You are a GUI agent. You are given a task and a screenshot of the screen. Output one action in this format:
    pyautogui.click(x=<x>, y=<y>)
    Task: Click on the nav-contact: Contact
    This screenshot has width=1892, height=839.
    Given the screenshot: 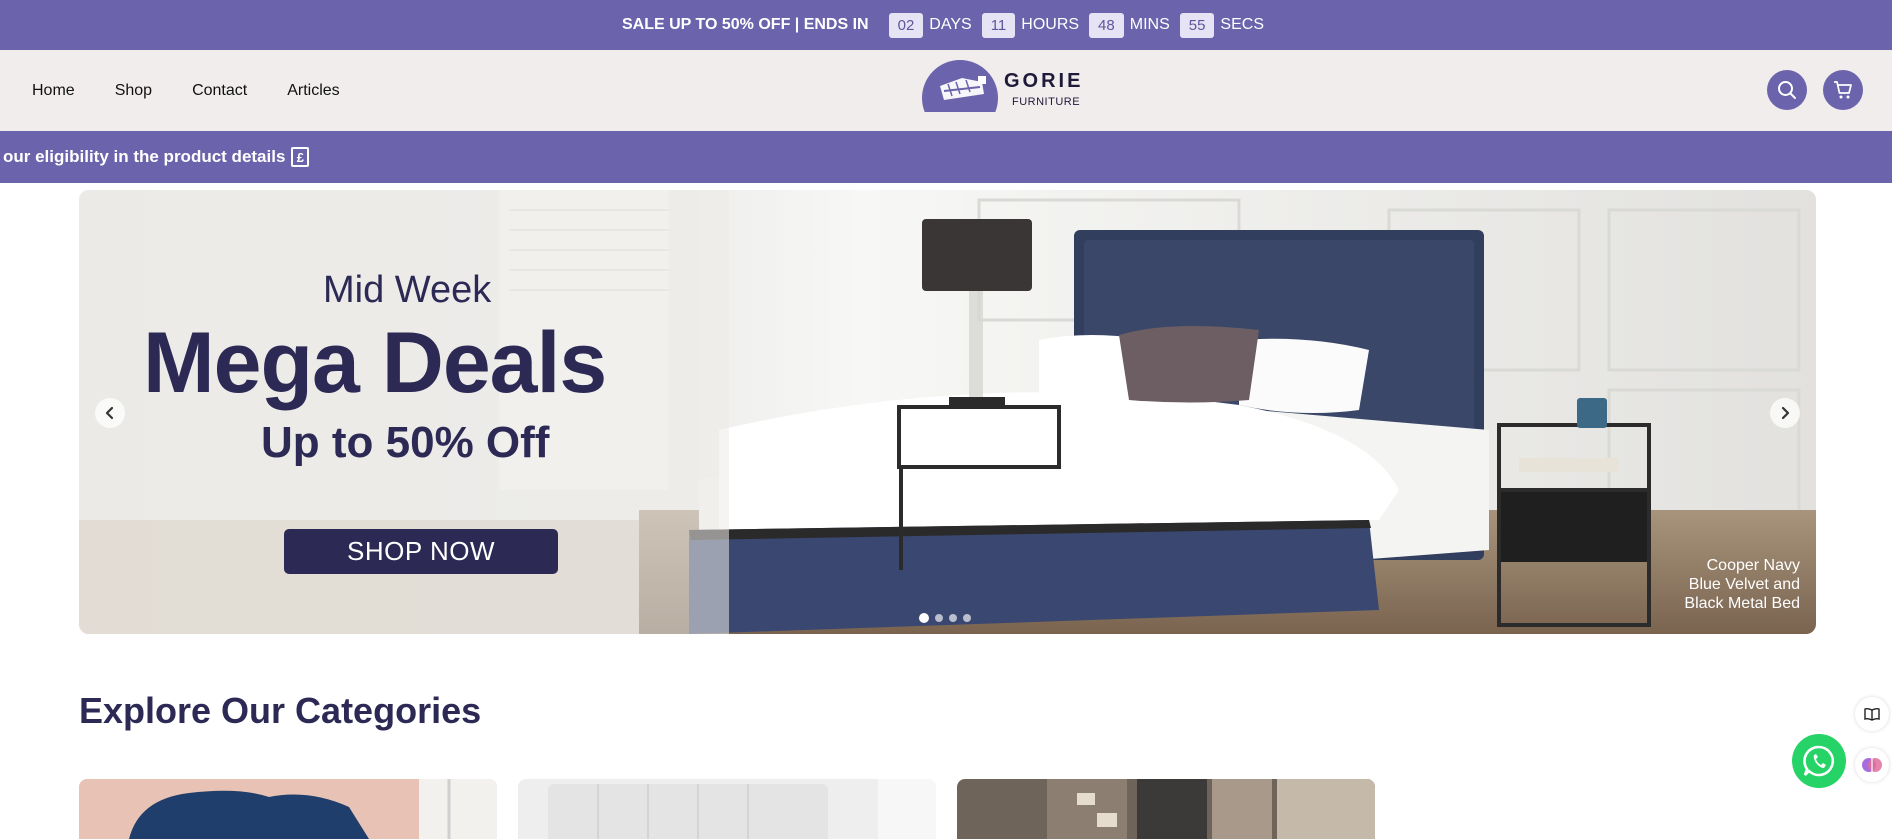 What is the action you would take?
    pyautogui.click(x=219, y=91)
    